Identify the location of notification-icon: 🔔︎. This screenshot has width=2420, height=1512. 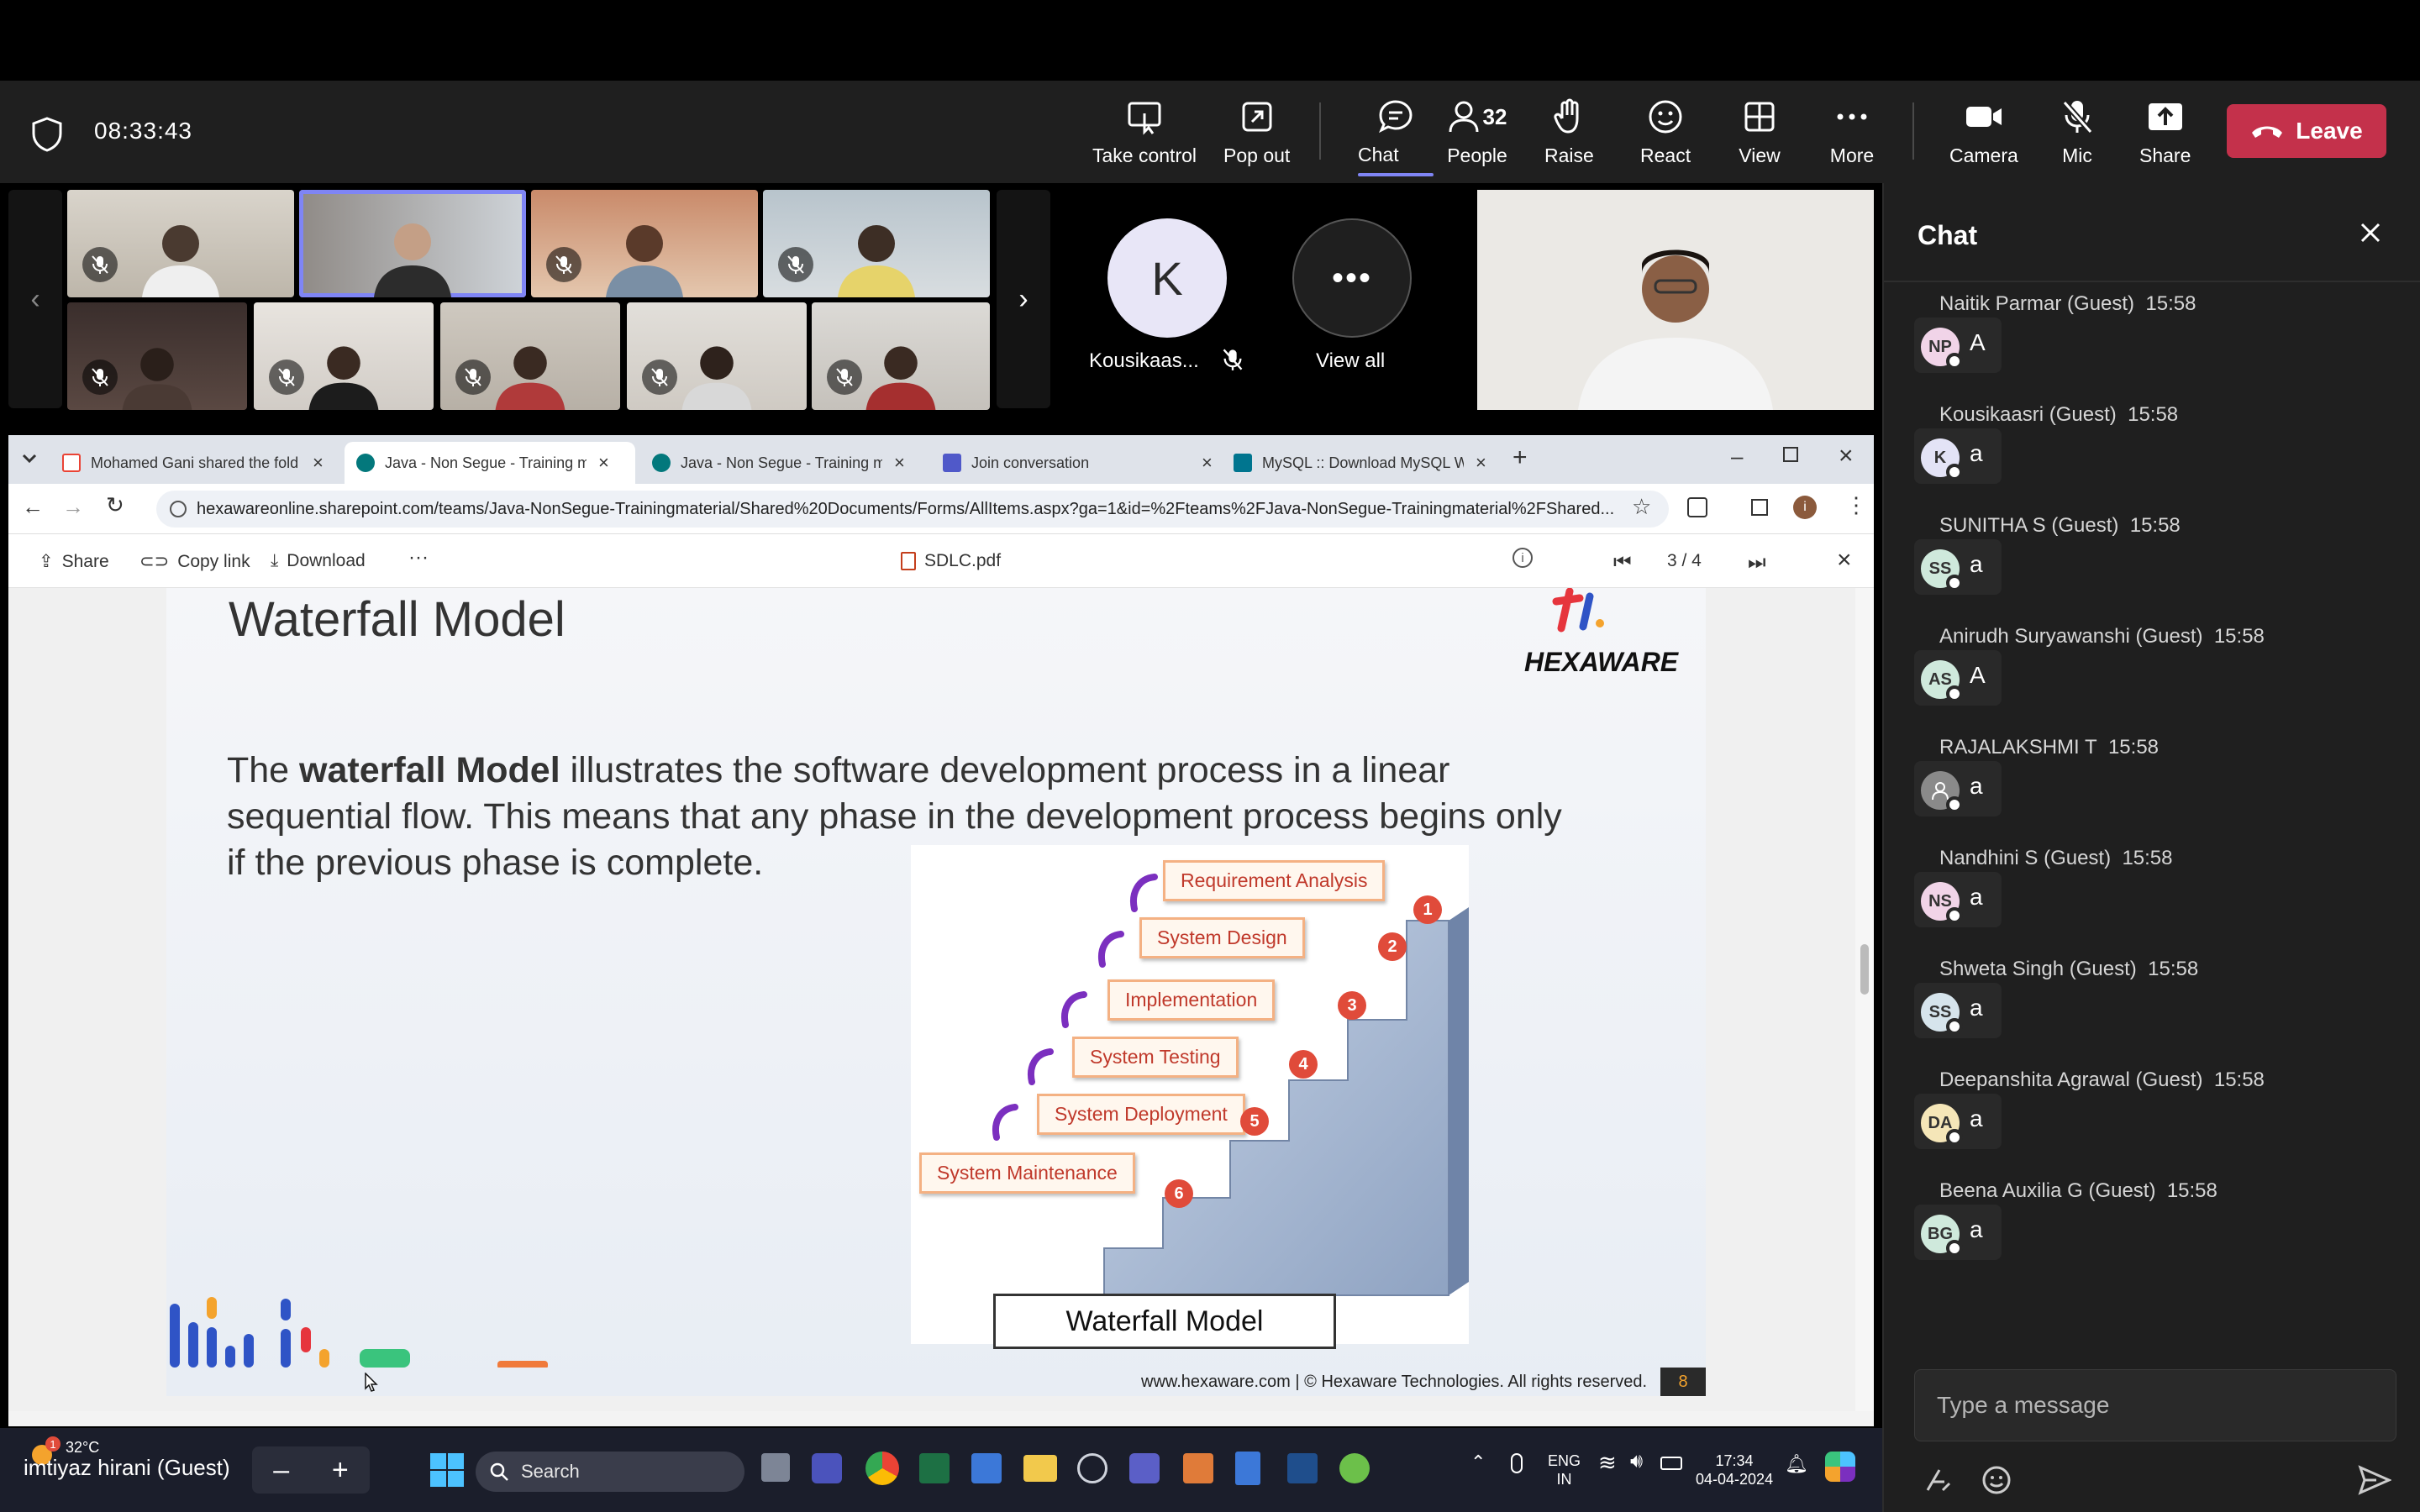
(1797, 1464).